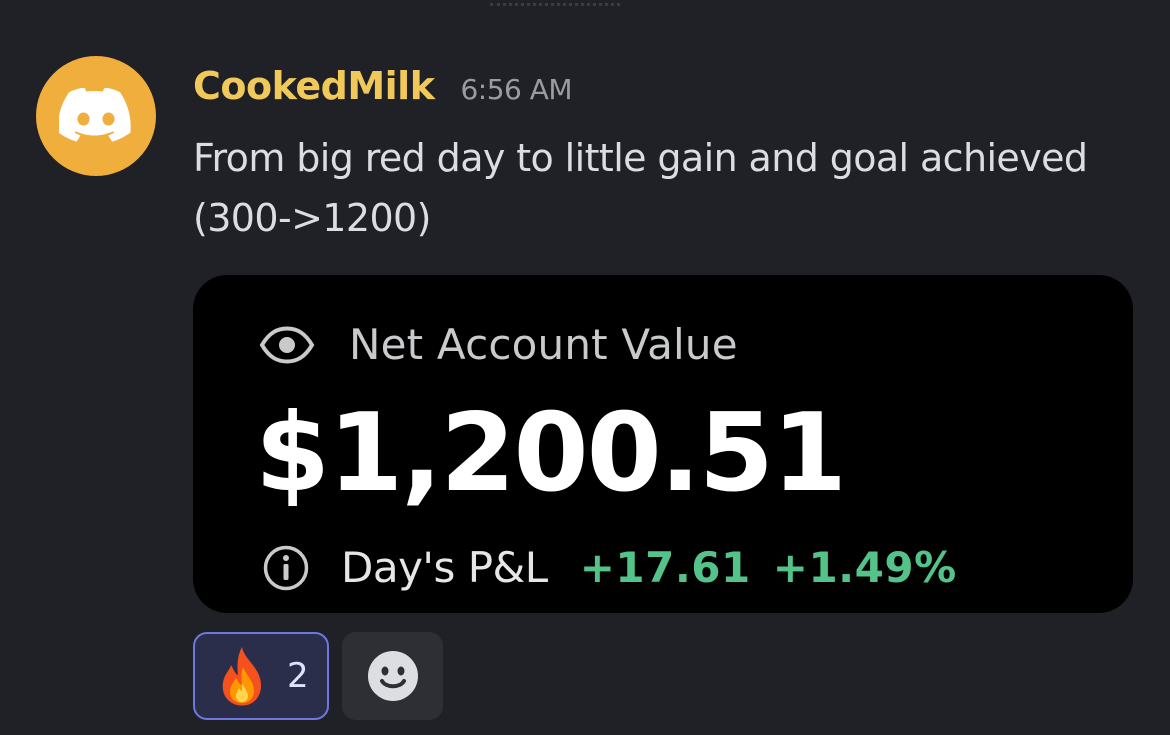 This screenshot has height=735, width=1170. What do you see at coordinates (551, 453) in the screenshot?
I see `account-balance: $1,200.51` at bounding box center [551, 453].